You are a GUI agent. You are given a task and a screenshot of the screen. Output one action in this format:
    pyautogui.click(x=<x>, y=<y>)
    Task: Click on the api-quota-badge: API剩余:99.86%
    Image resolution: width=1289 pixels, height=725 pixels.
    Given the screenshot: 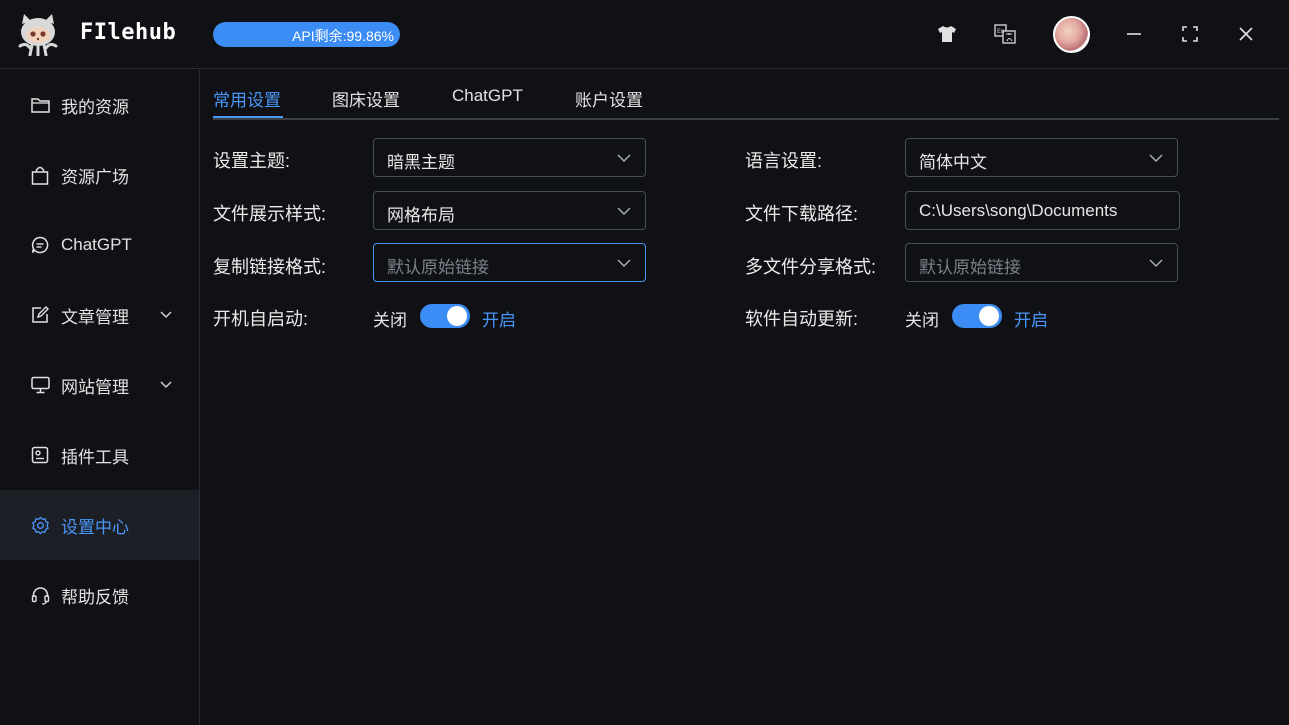 What is the action you would take?
    pyautogui.click(x=306, y=34)
    